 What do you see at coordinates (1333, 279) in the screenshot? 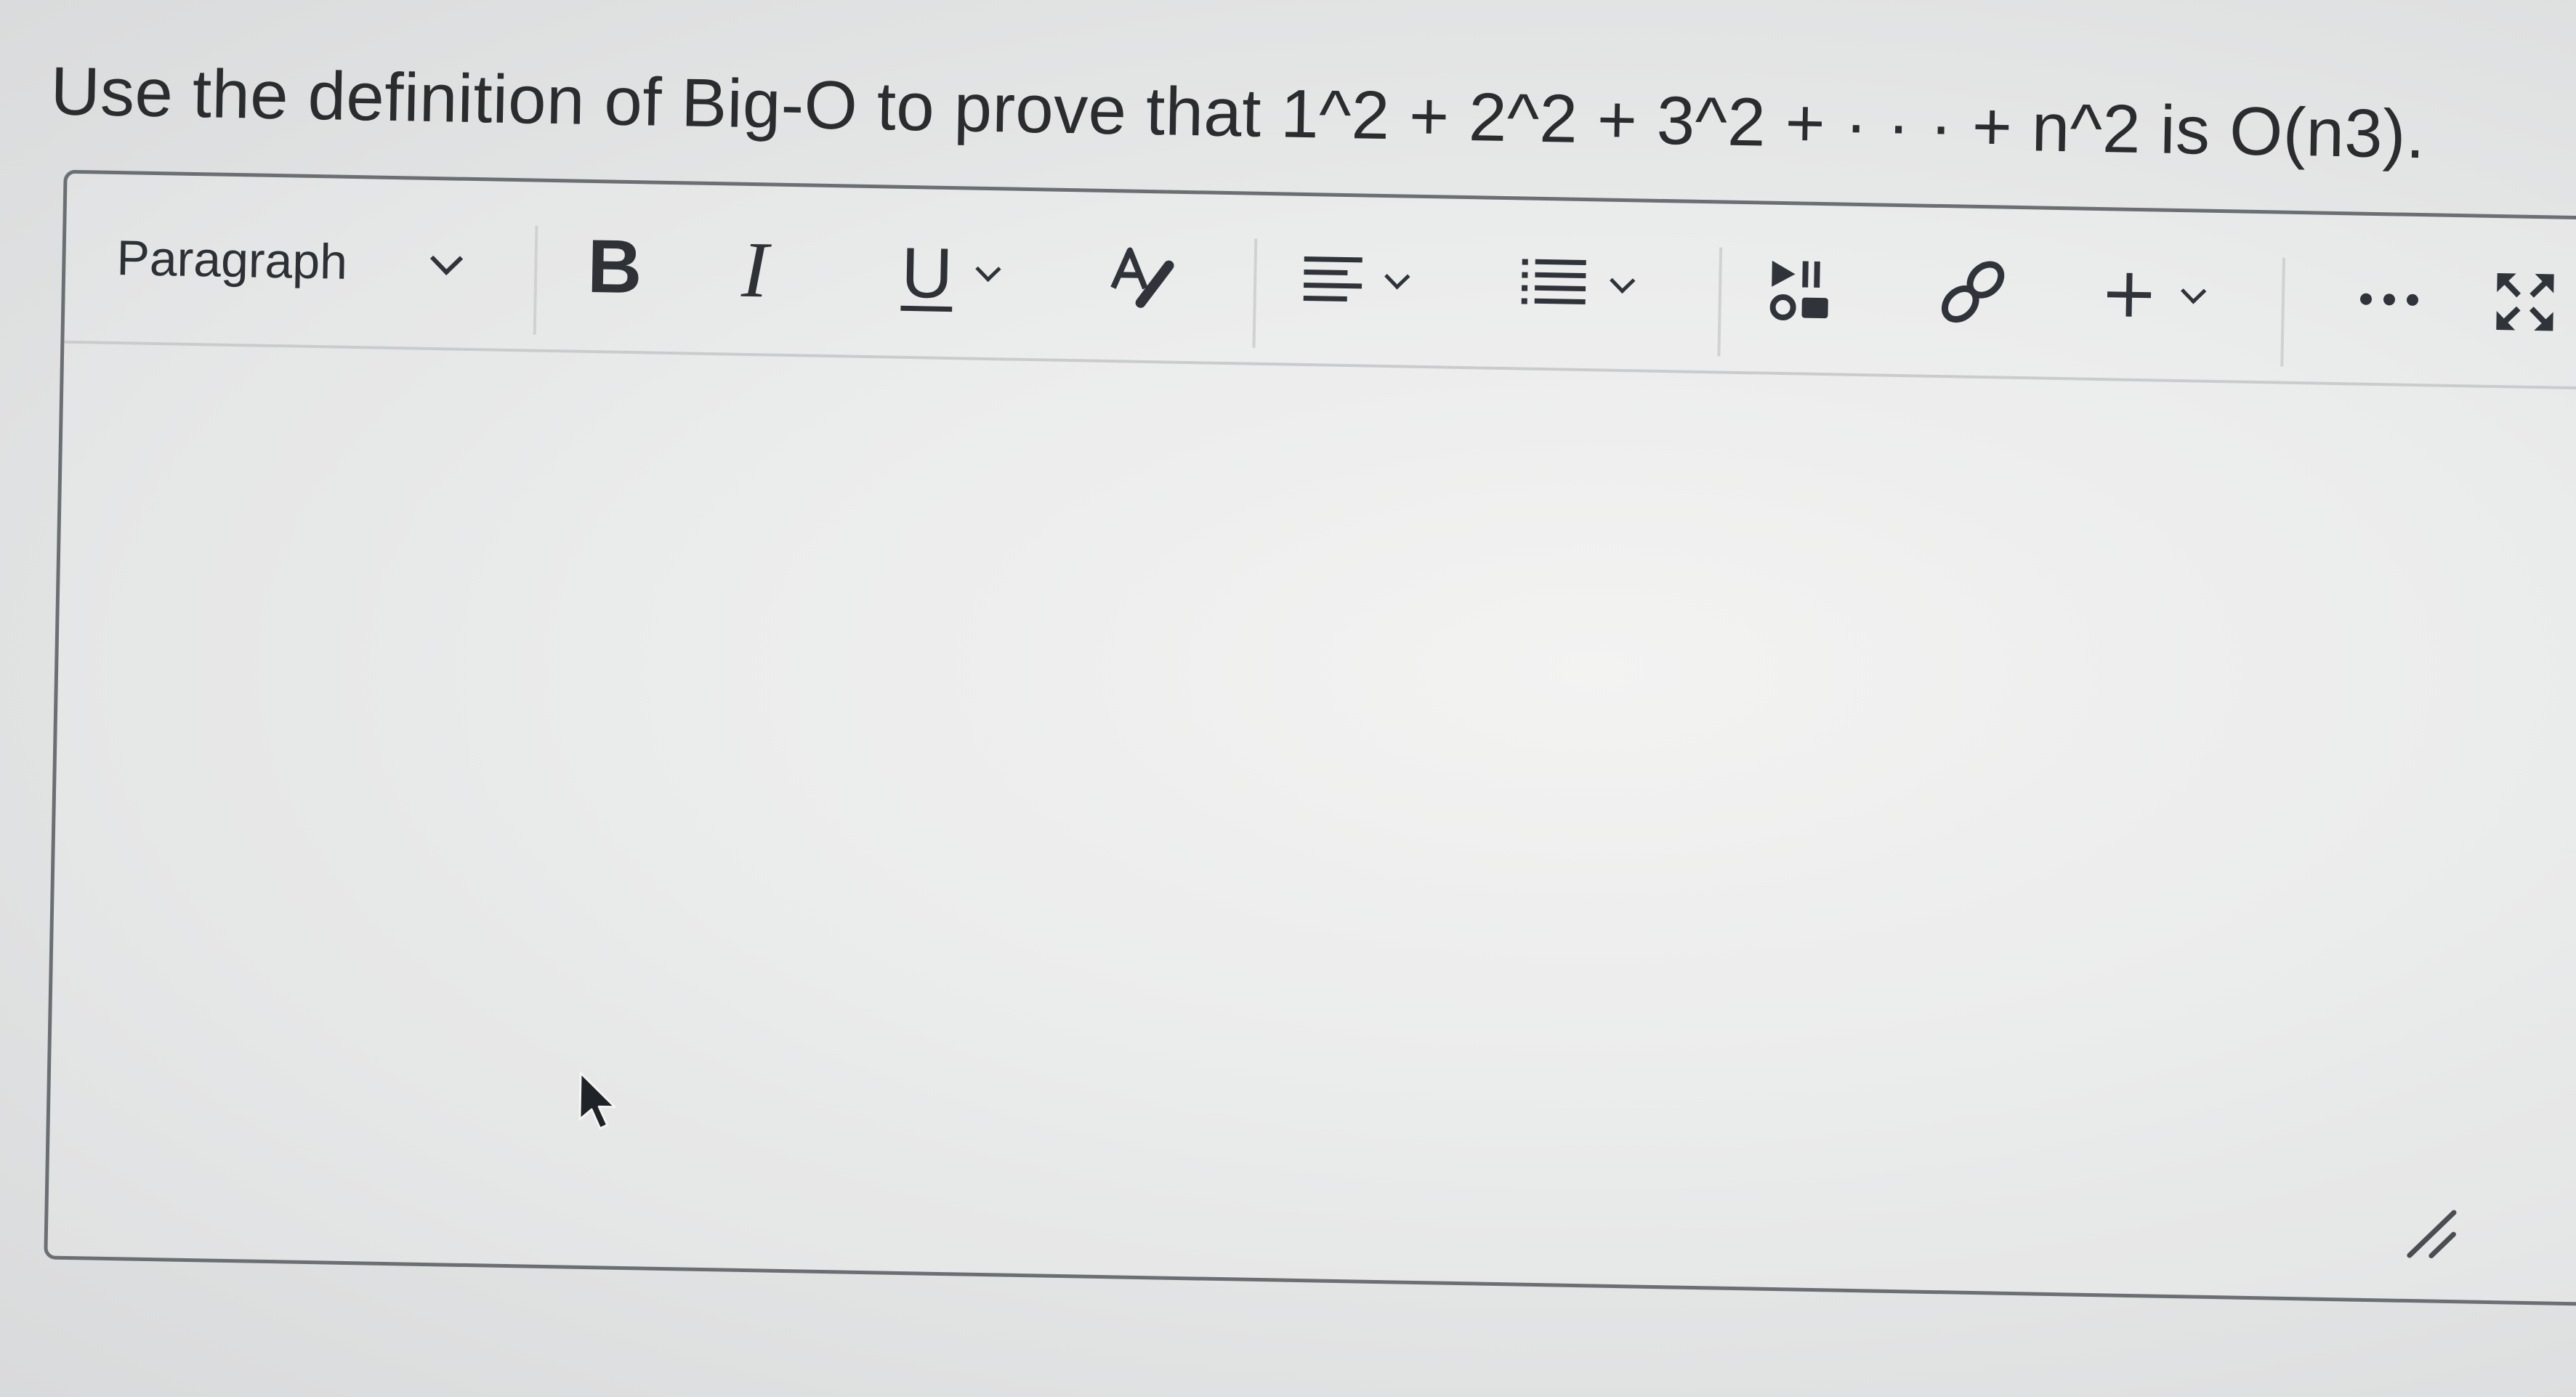
I see `align-icon` at bounding box center [1333, 279].